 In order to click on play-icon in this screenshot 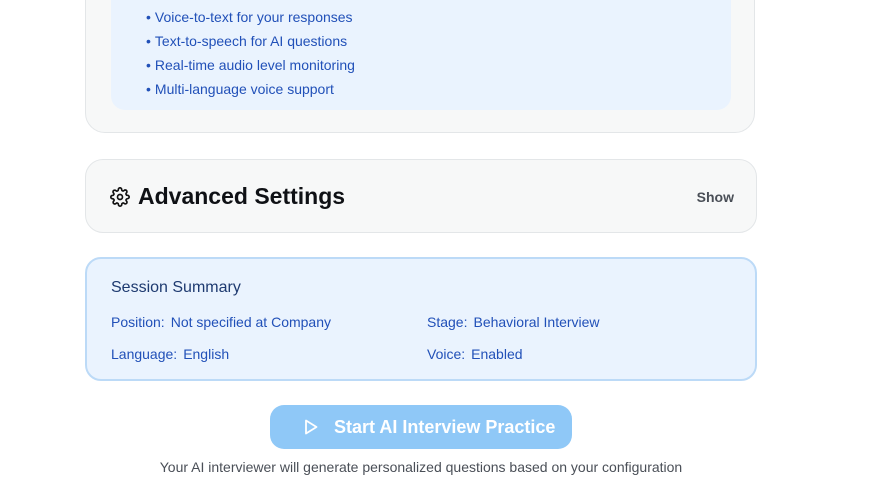, I will do `click(311, 427)`.